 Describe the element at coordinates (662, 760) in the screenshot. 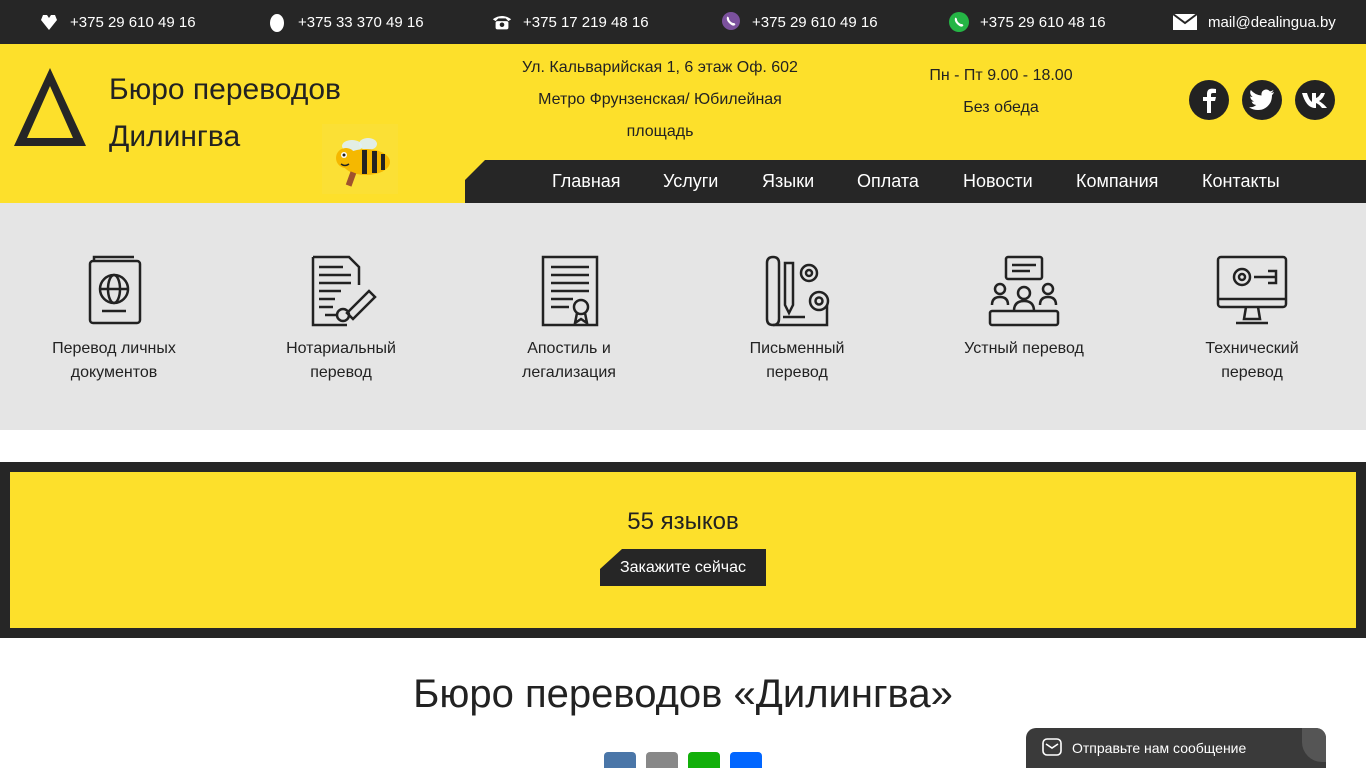

I see `email-share-icon` at that location.